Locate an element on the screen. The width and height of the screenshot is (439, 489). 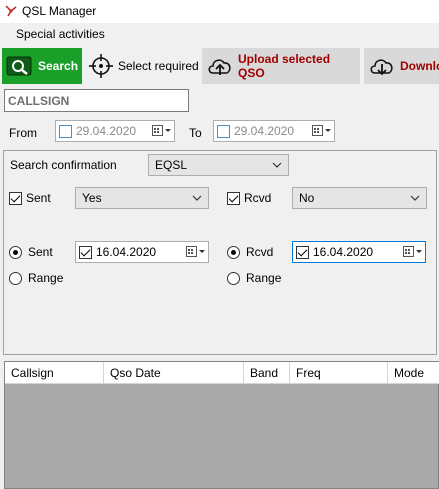
column-header-qso-date: Qso Date is located at coordinates (174, 373).